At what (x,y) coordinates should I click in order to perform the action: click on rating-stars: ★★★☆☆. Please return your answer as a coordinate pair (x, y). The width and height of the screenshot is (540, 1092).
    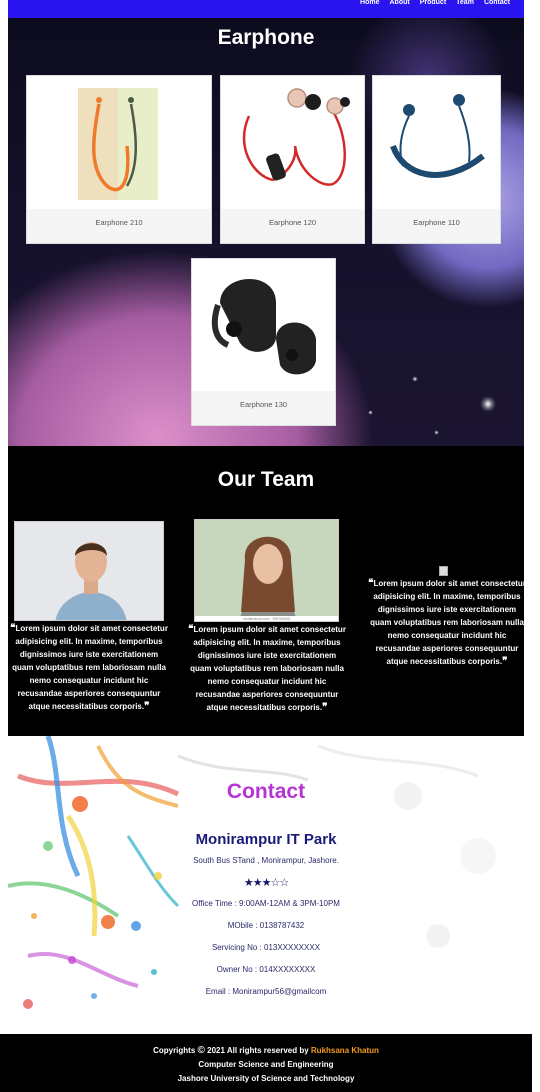
    Looking at the image, I should click on (266, 882).